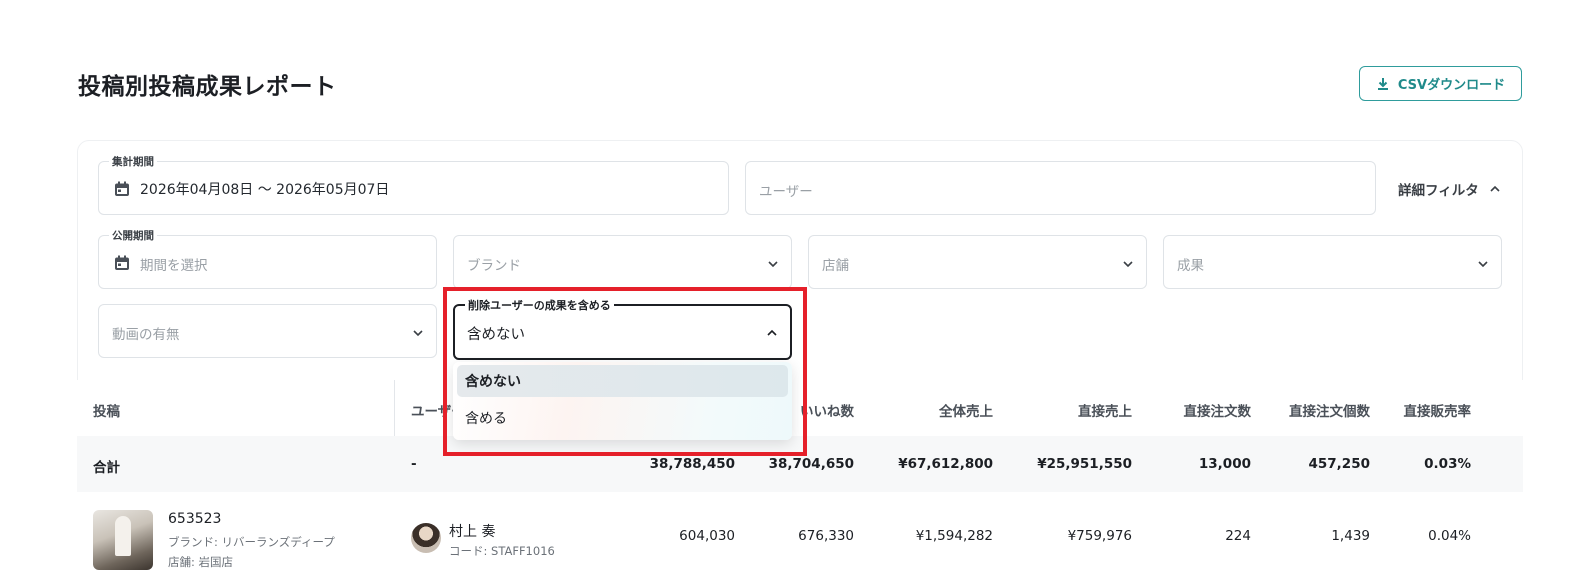  What do you see at coordinates (414, 464) in the screenshot?
I see `total-user: -` at bounding box center [414, 464].